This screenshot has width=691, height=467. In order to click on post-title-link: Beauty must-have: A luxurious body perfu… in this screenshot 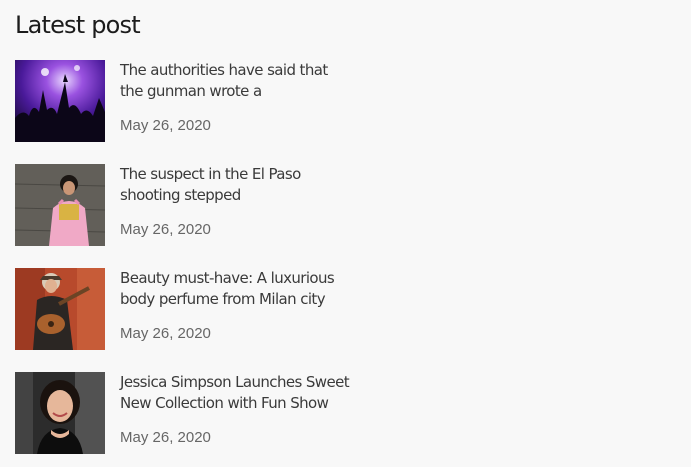, I will do `click(235, 289)`.